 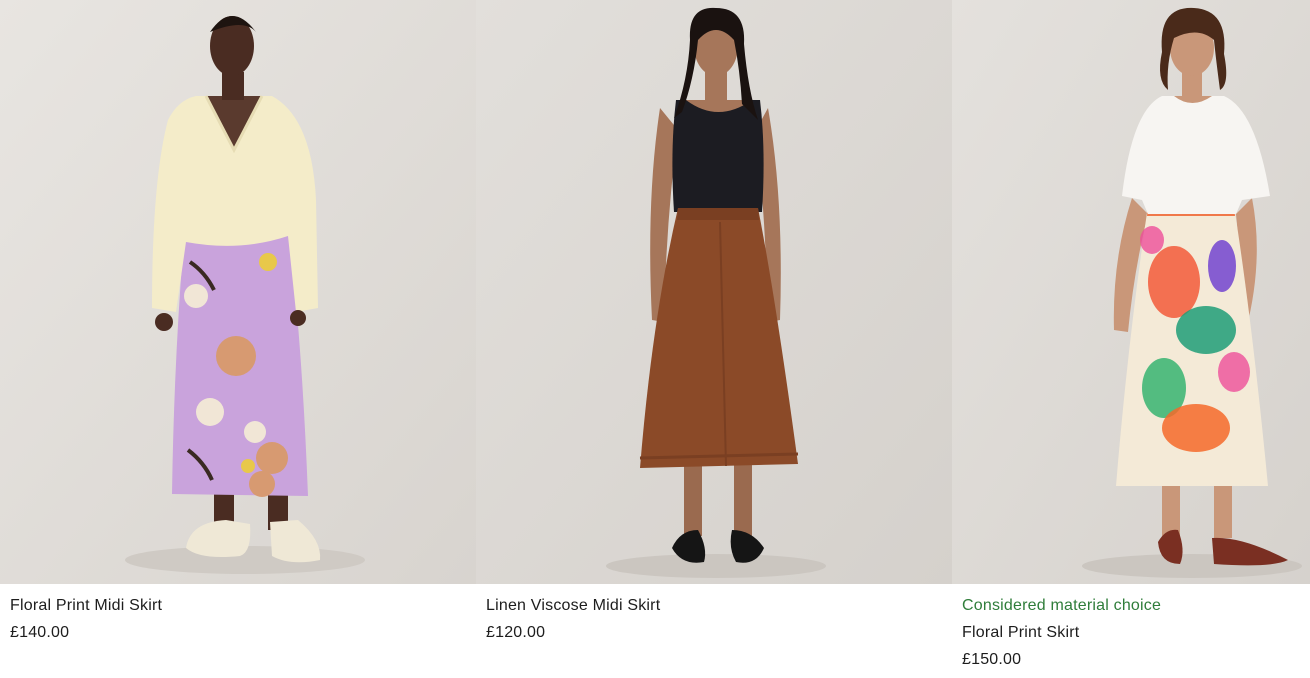 I want to click on product-info: Floral Print Midi Skirt £140.00, so click(x=239, y=619).